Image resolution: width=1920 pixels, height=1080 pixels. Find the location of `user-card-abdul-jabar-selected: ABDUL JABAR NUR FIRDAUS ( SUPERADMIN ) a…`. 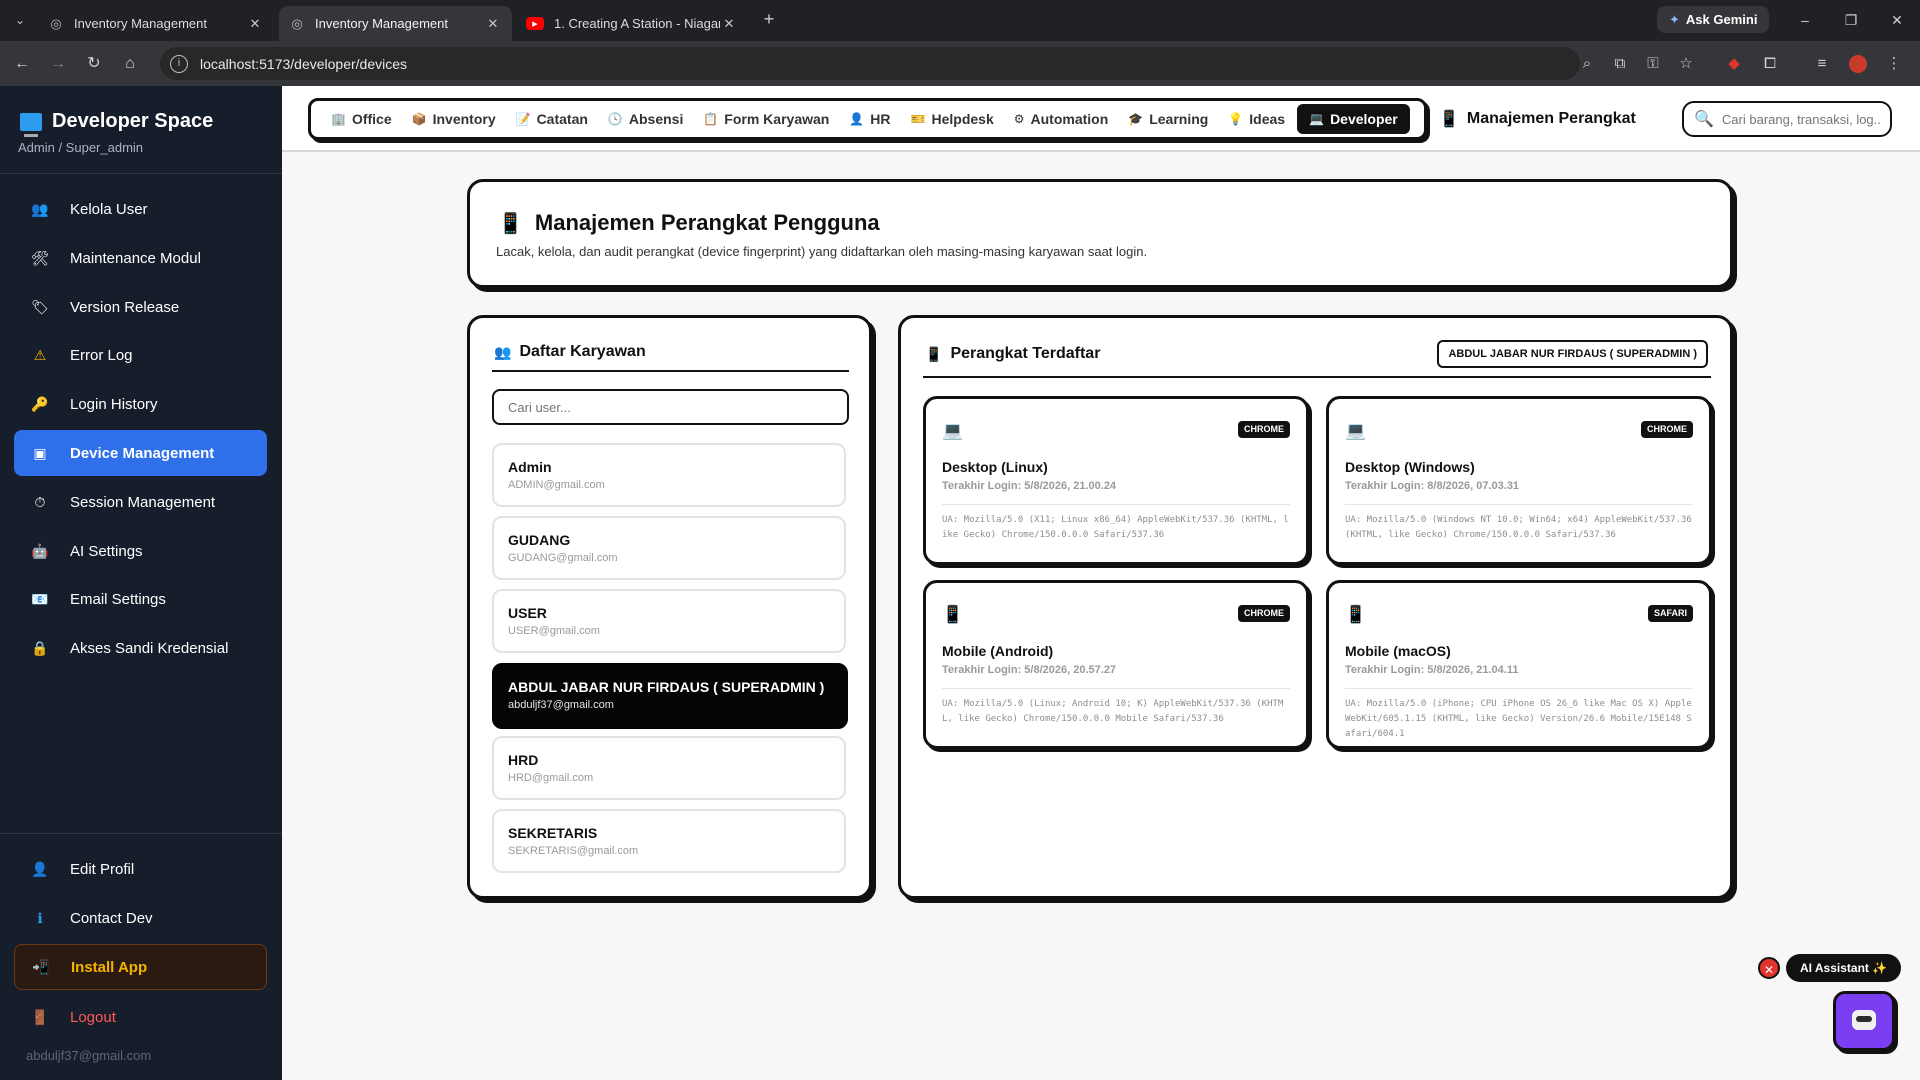

user-card-abdul-jabar-selected: ABDUL JABAR NUR FIRDAUS ( SUPERADMIN ) a… is located at coordinates (670, 696).